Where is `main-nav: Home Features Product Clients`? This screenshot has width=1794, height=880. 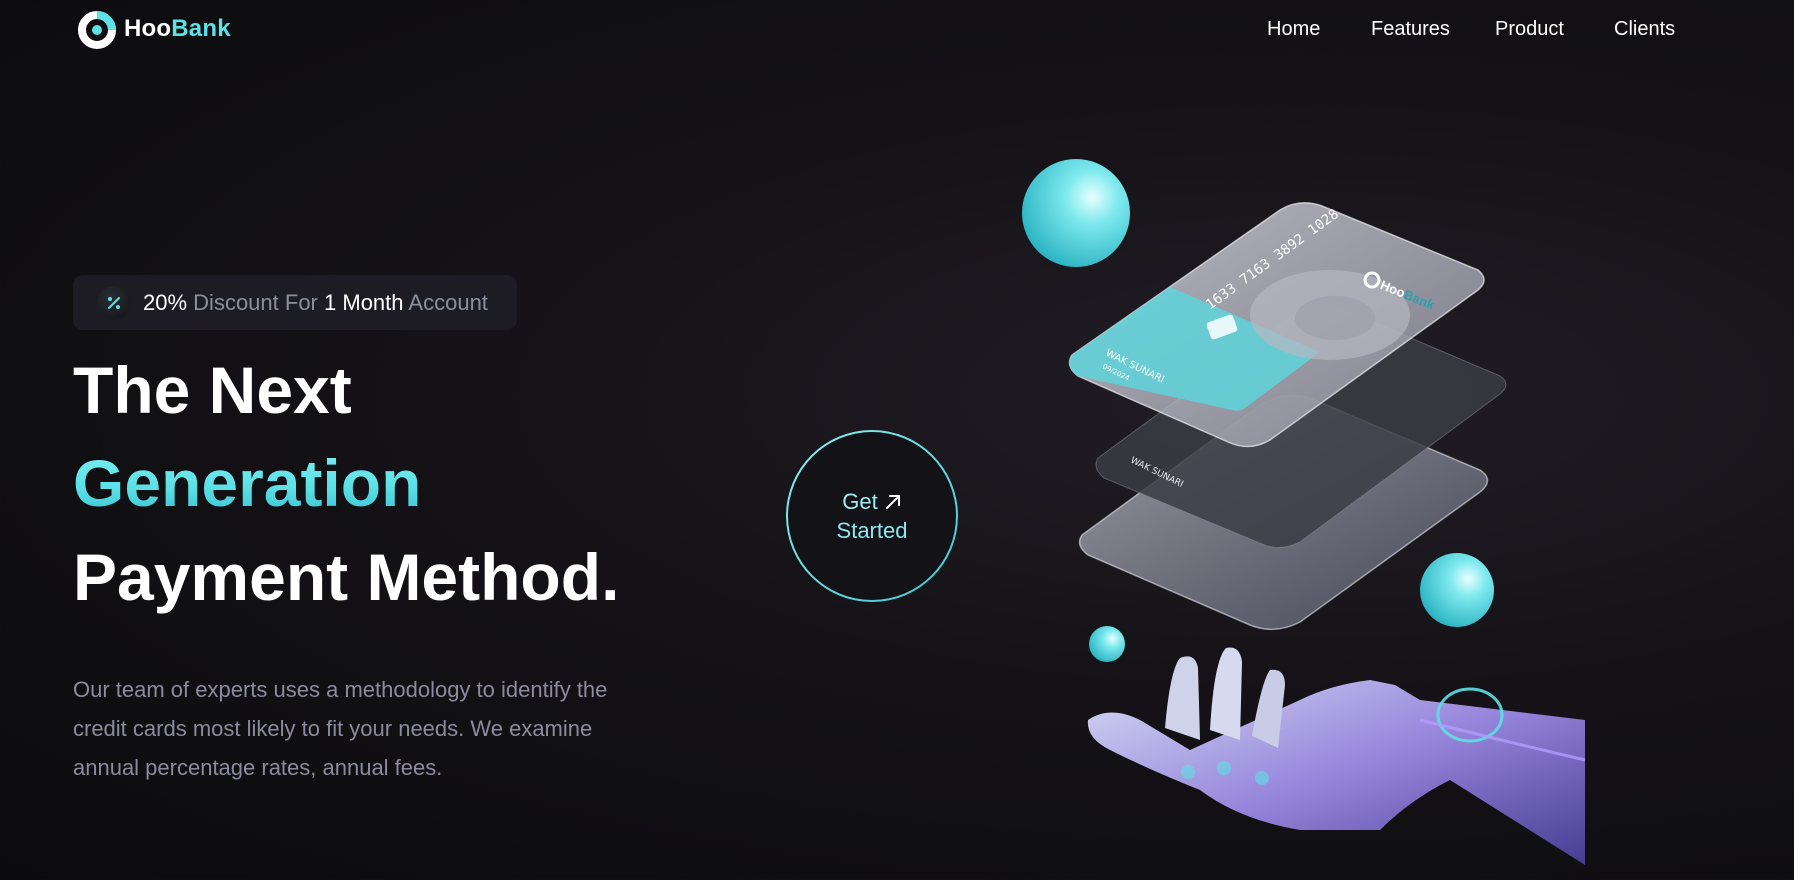
main-nav: Home Features Product Clients is located at coordinates (897, 31).